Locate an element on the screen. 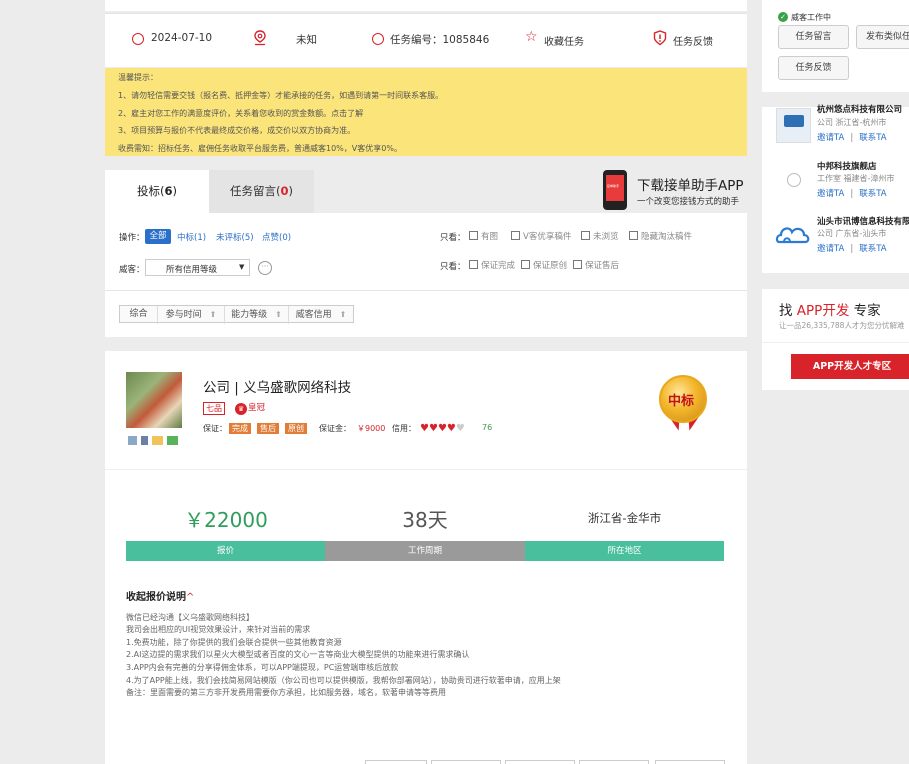 The width and height of the screenshot is (909, 764). company-name: 杭州悠点科技有限公司 is located at coordinates (859, 109).